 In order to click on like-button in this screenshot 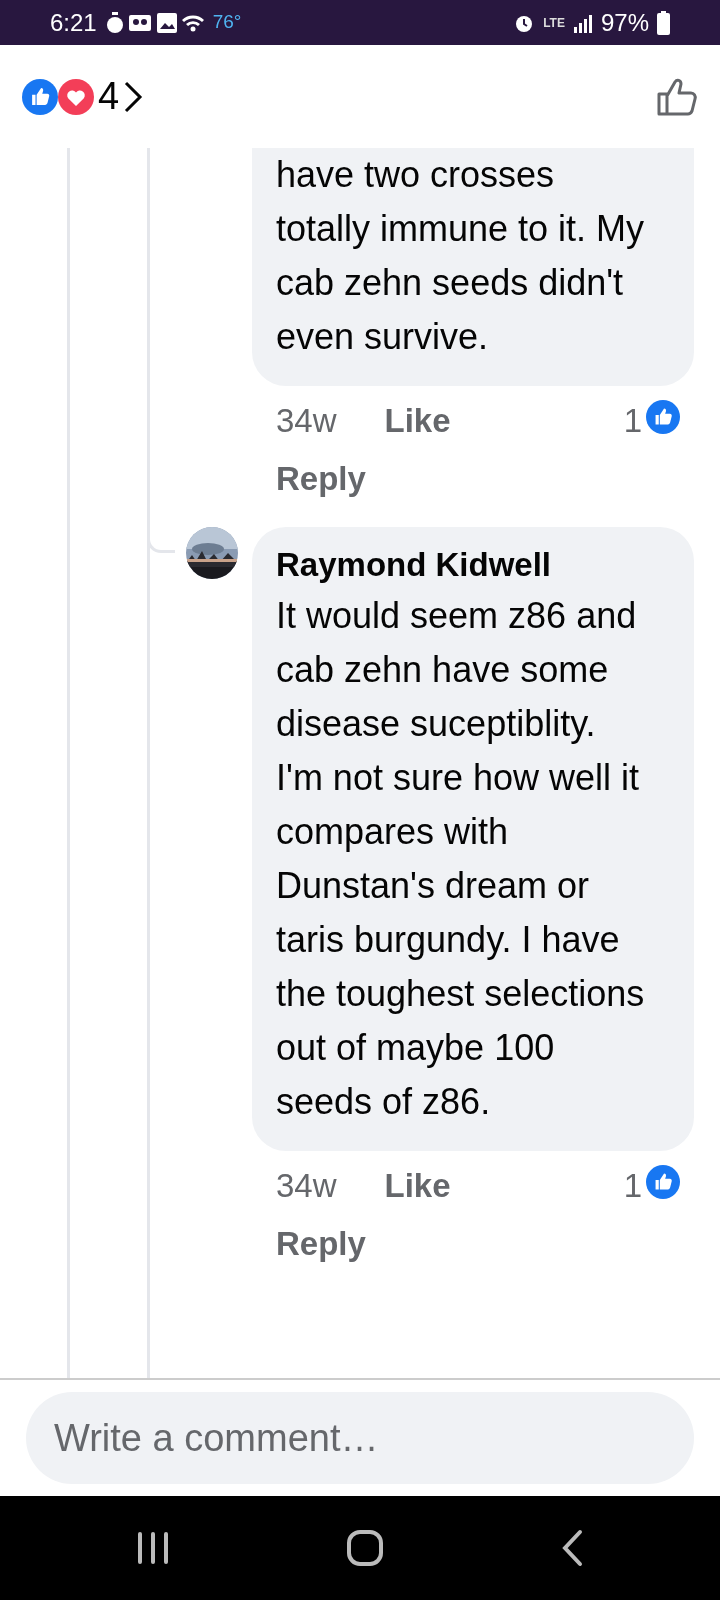, I will do `click(677, 96)`.